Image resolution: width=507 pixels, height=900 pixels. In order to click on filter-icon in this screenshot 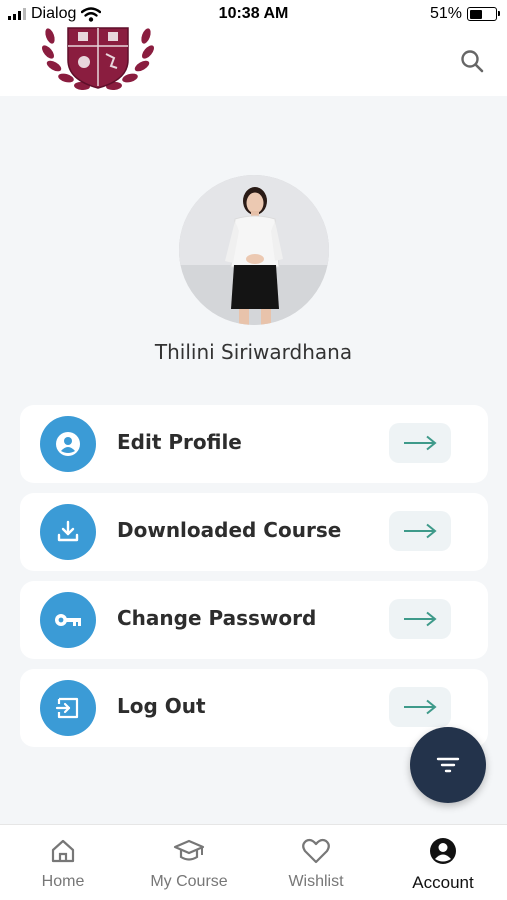, I will do `click(448, 765)`.